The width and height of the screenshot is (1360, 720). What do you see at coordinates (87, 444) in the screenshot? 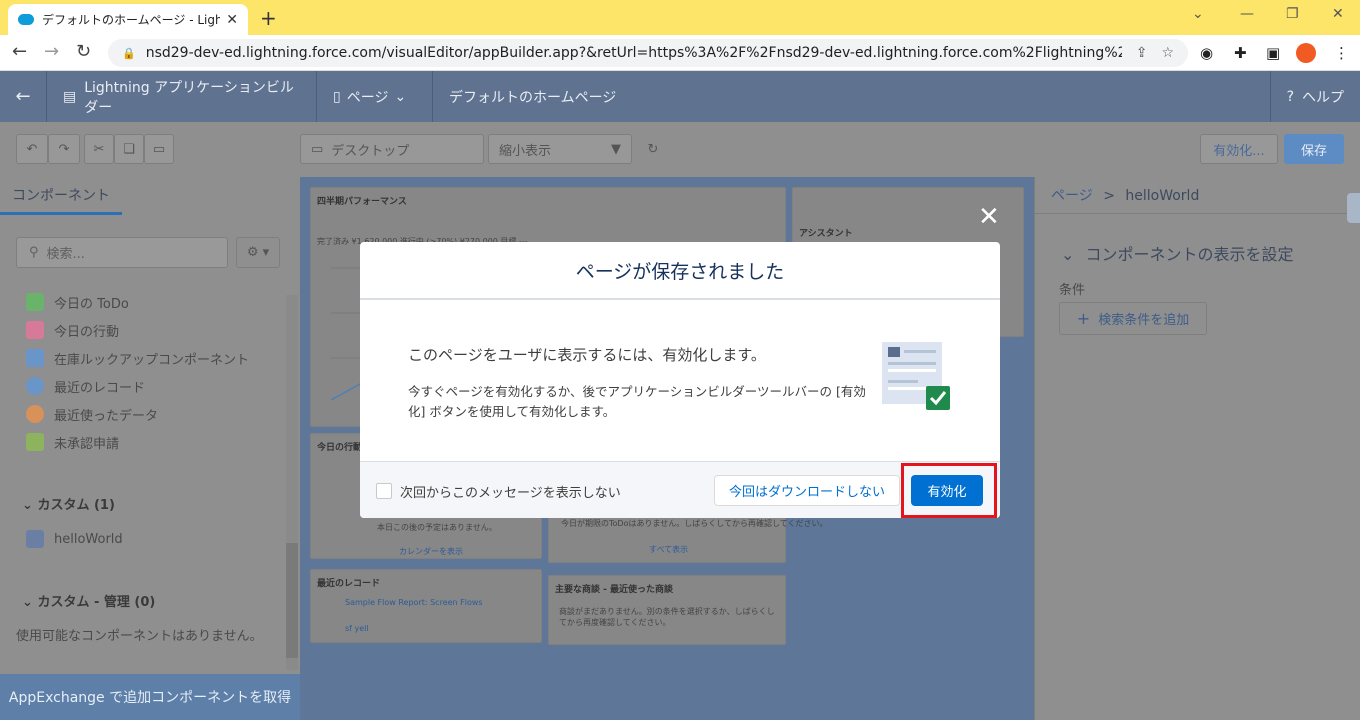
I see `component-label: 未承認申請` at bounding box center [87, 444].